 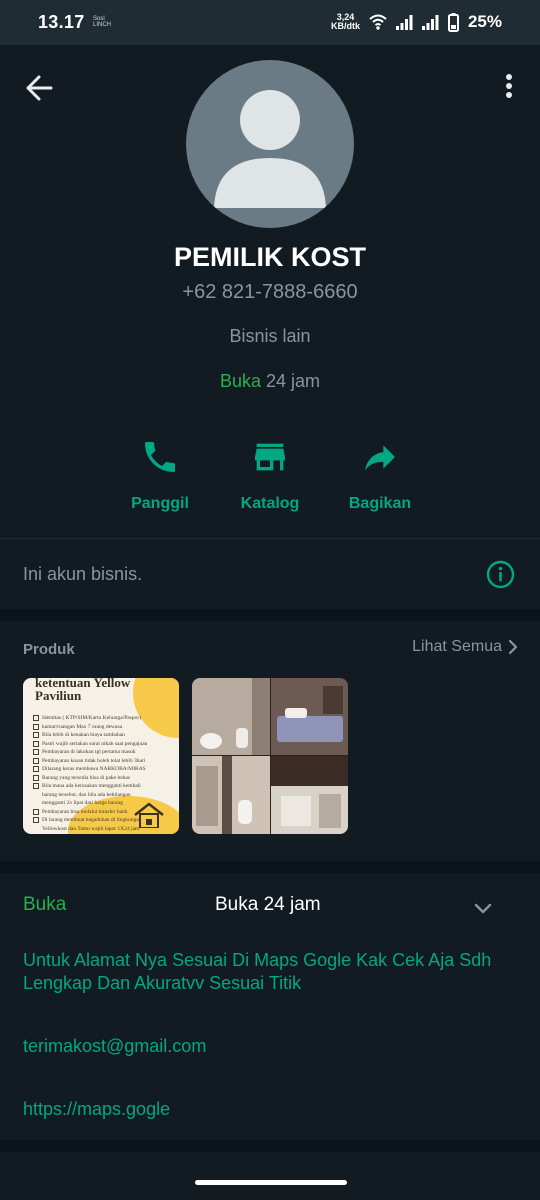 I want to click on doc-rule-text: Dilarang keras membawa NARKOBA/MIRAS, so click(x=94, y=769).